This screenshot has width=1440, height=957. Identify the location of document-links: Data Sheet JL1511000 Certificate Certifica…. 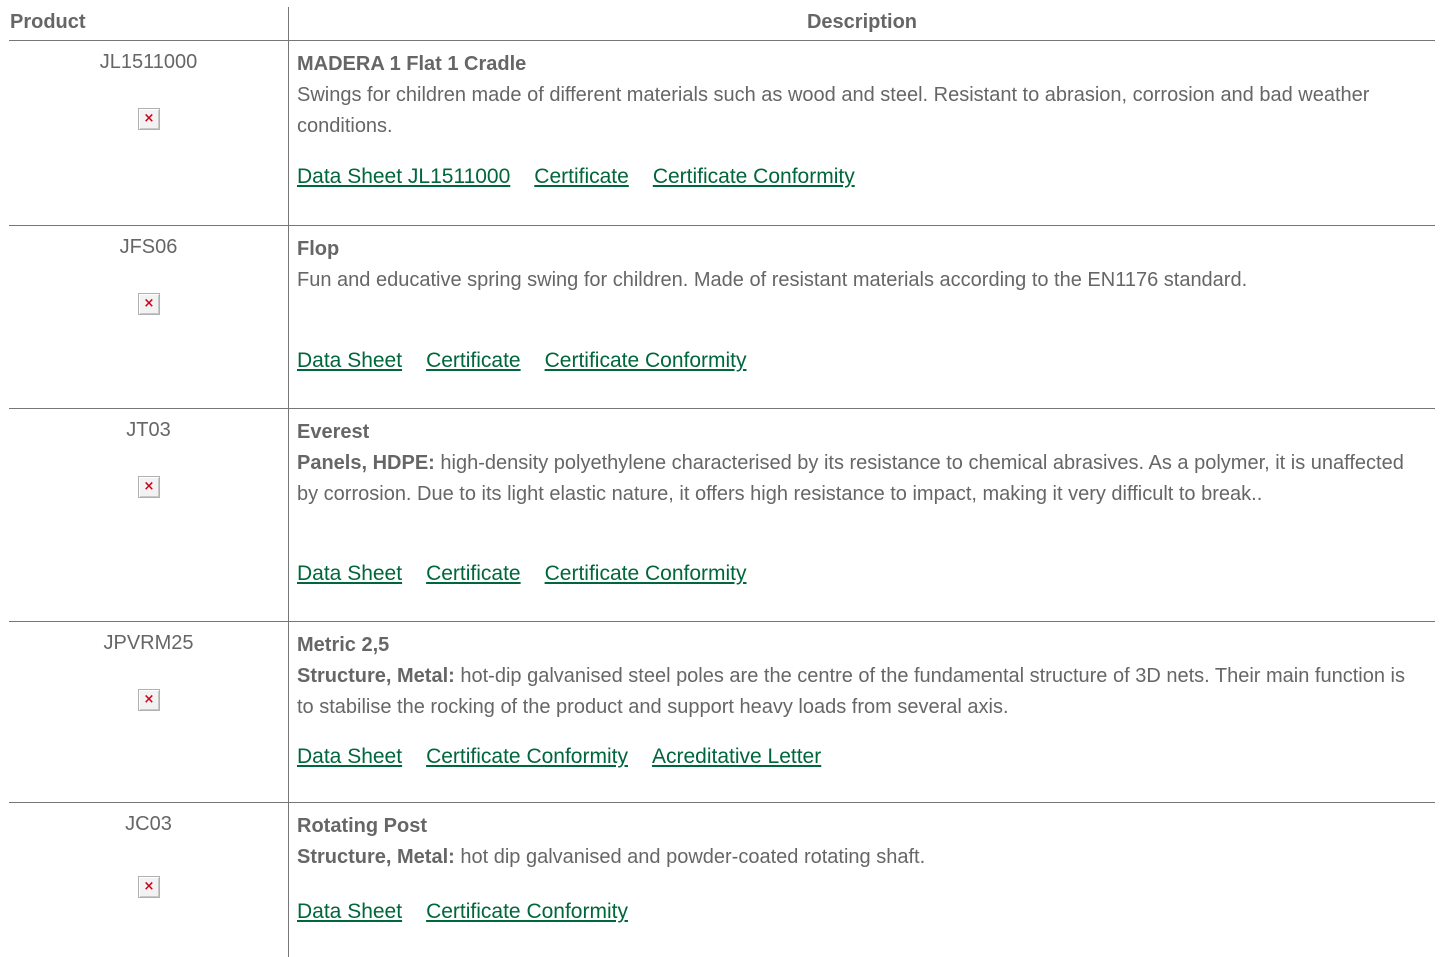
(588, 177).